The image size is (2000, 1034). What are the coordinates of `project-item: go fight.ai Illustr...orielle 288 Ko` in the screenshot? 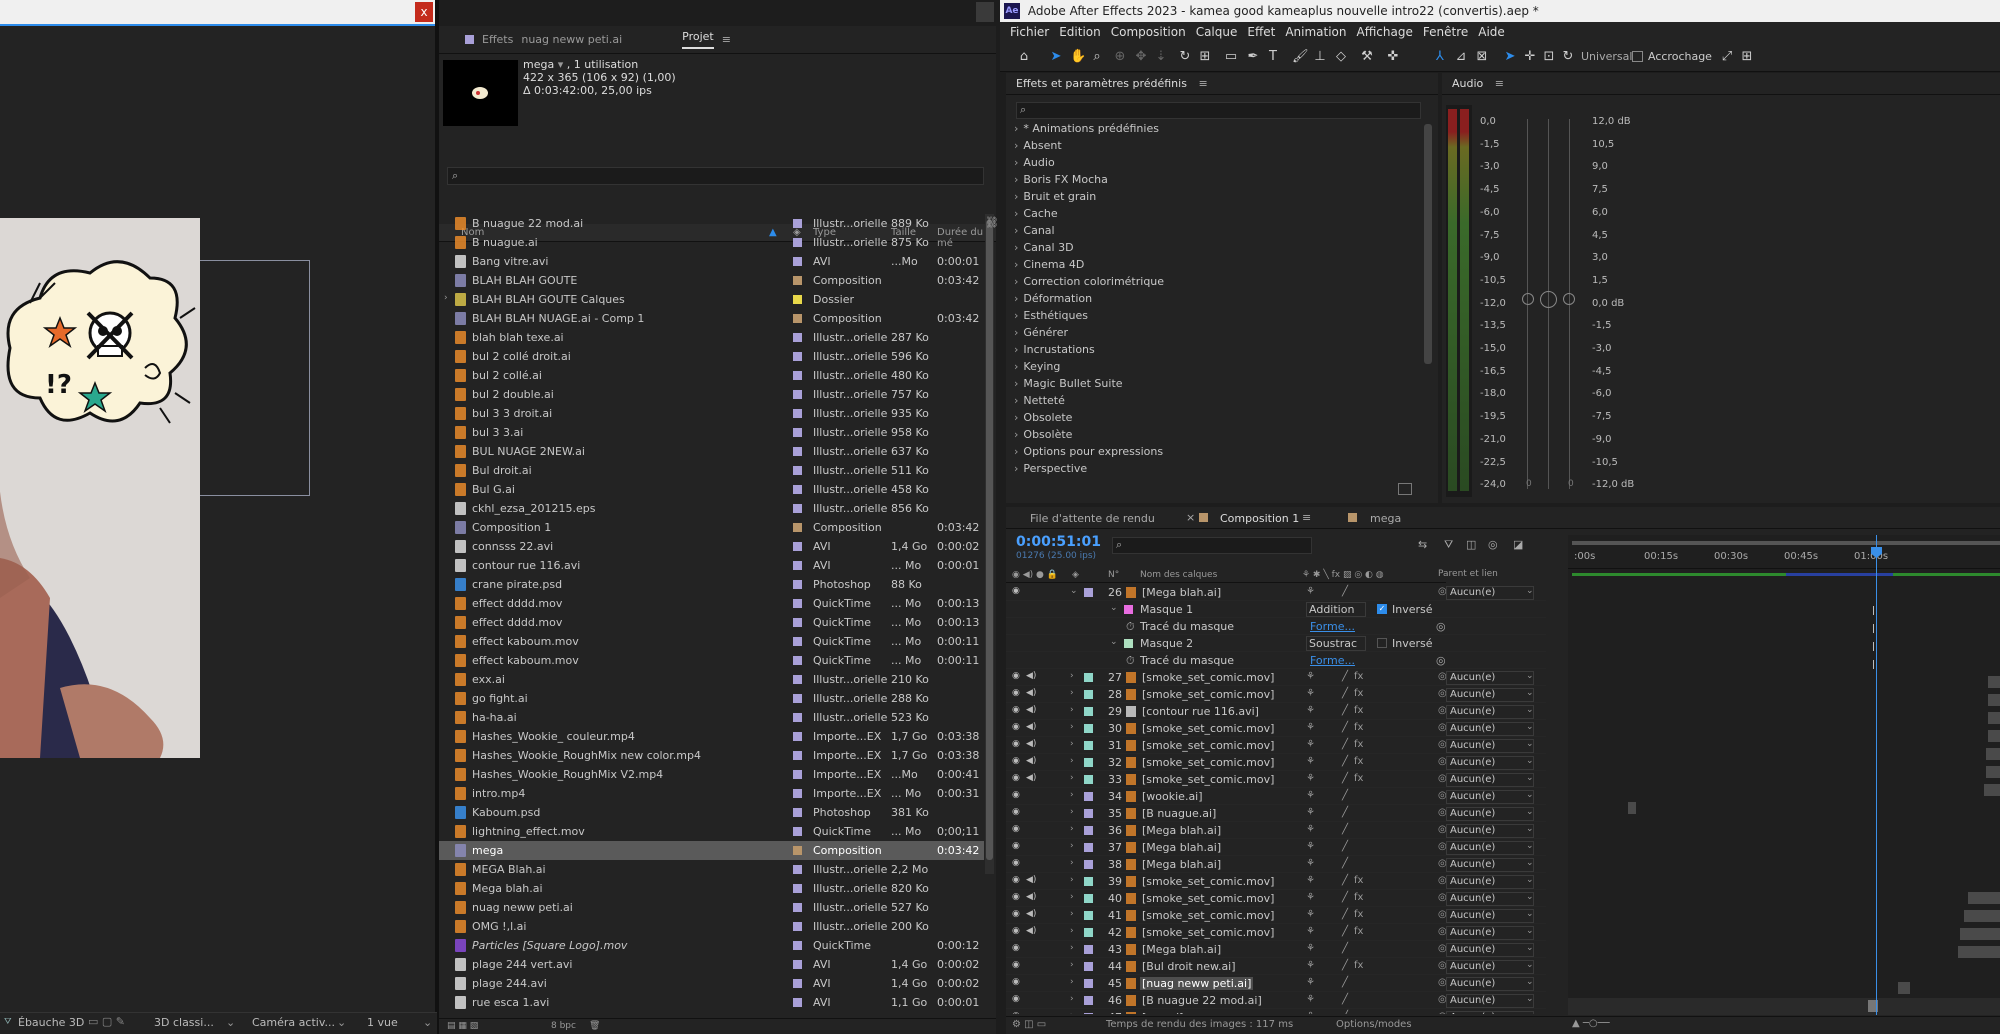 It's located at (711, 698).